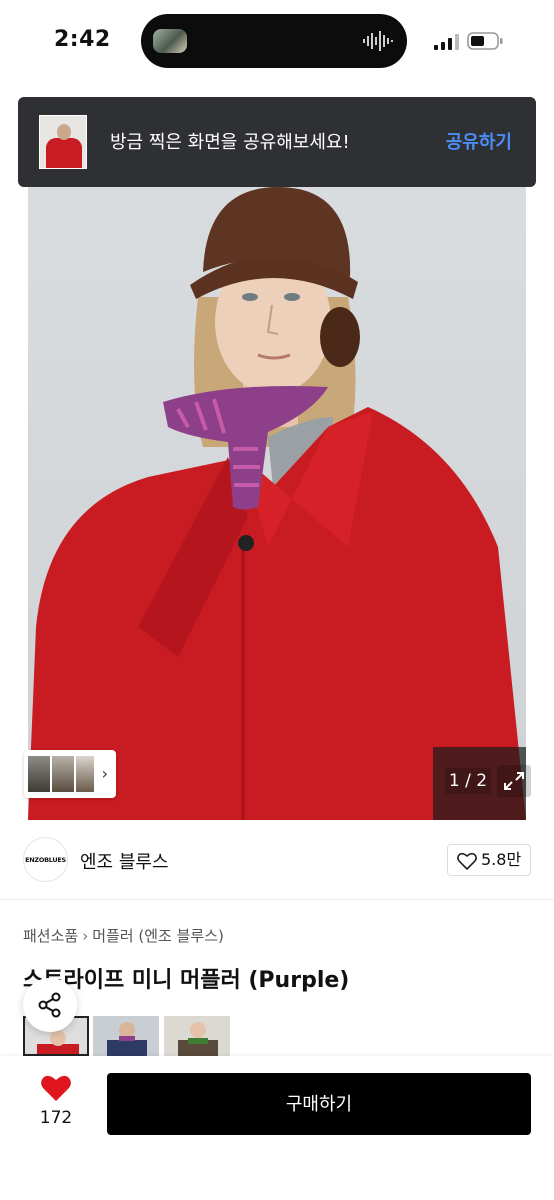 The width and height of the screenshot is (554, 1200). Describe the element at coordinates (468, 781) in the screenshot. I see `gallery-page-indicator: 1 / 2` at that location.